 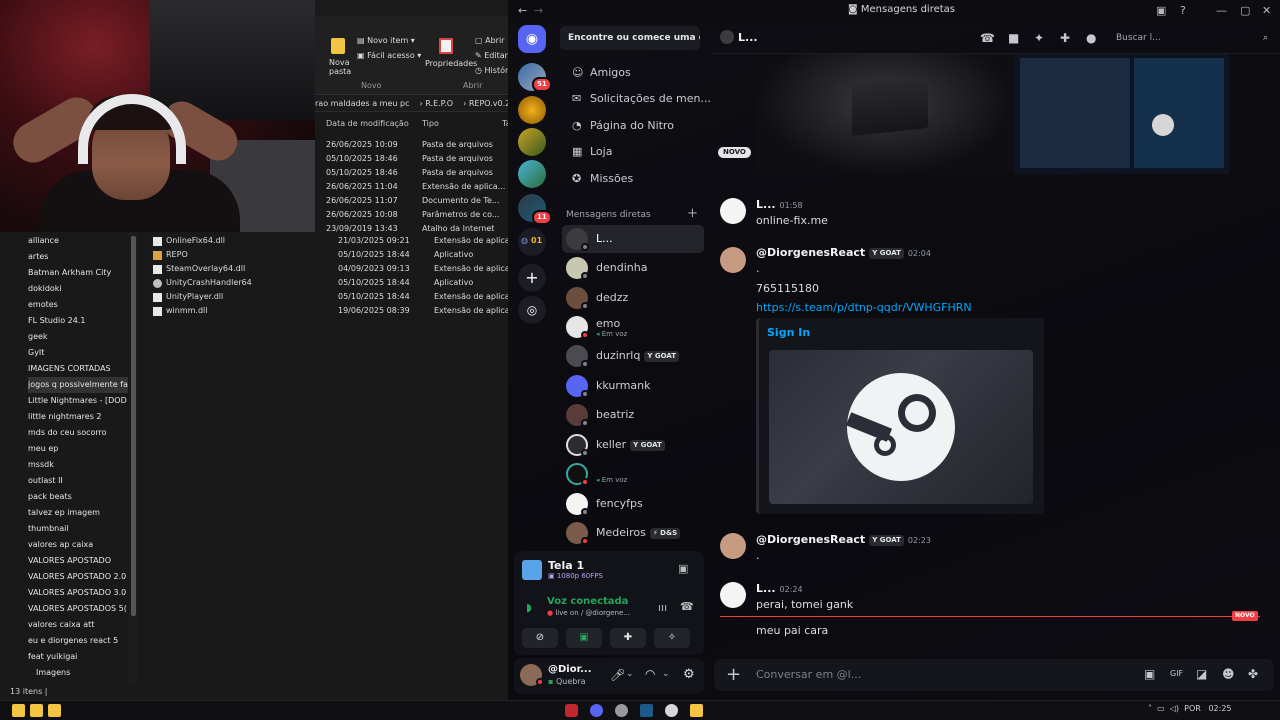 What do you see at coordinates (78, 353) in the screenshot?
I see `nav-folder: GyIt` at bounding box center [78, 353].